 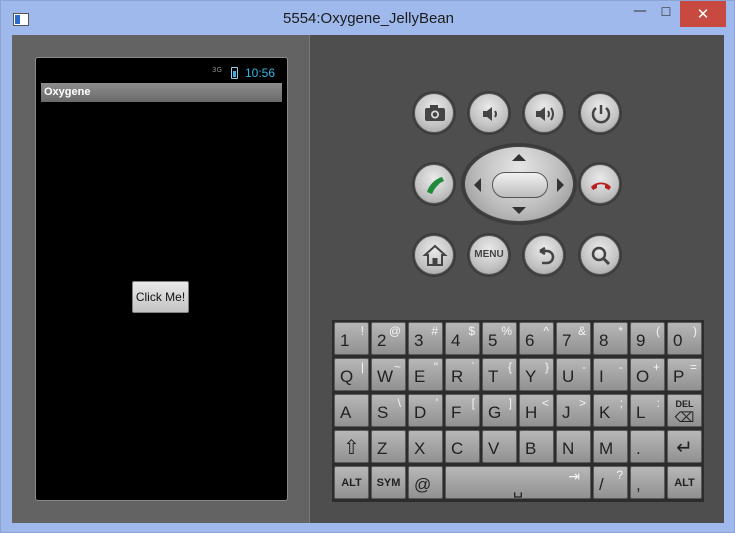 What do you see at coordinates (462, 410) in the screenshot?
I see `key-f: F[` at bounding box center [462, 410].